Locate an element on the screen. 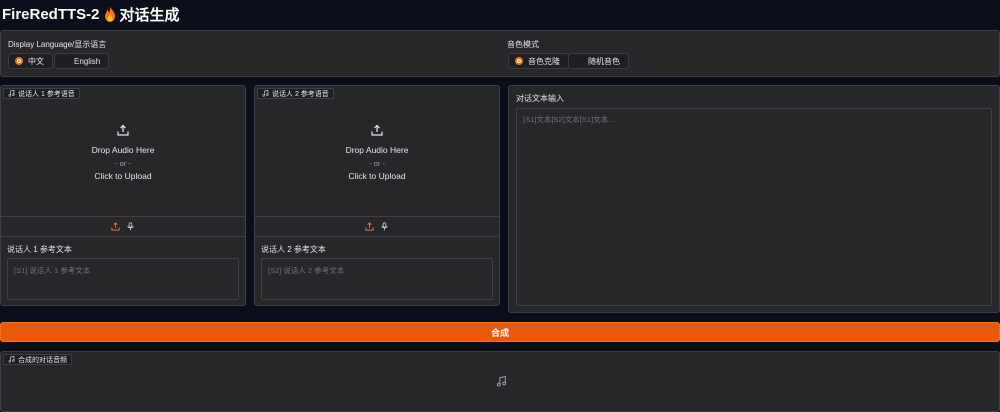 The image size is (1000, 412). speaker2-audio-label: 说话人 2 参考语音 is located at coordinates (295, 93).